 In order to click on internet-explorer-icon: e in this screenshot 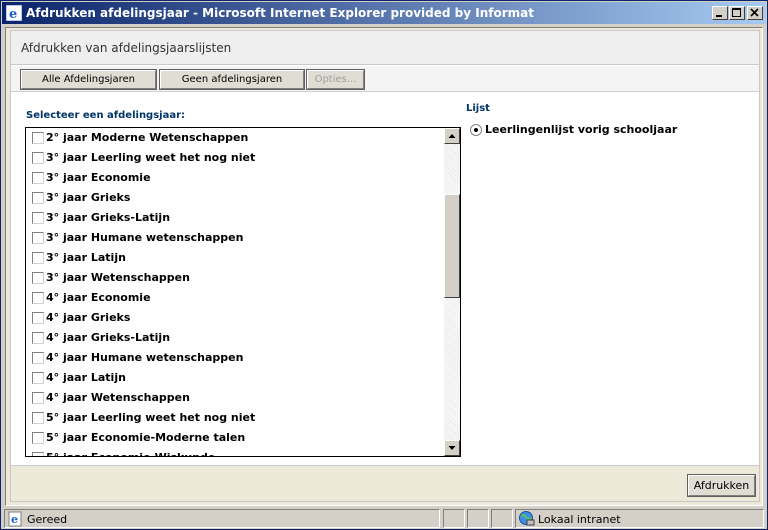, I will do `click(14, 13)`.